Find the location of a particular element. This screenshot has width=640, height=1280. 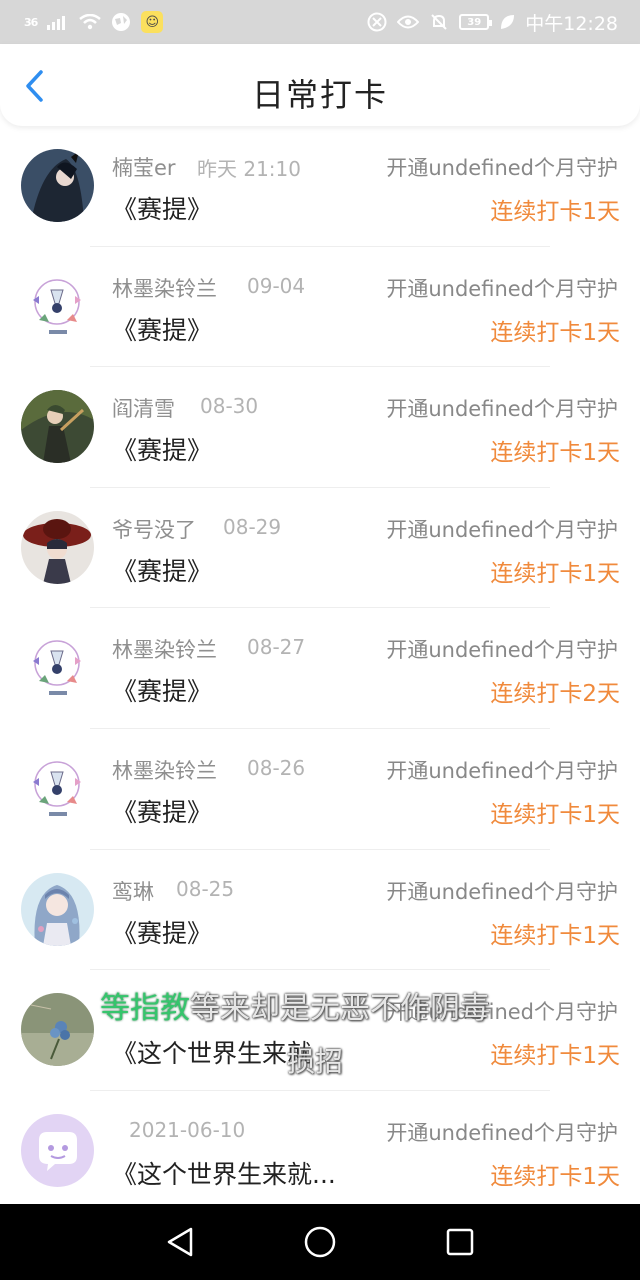

subtitle-highlight: 等指教 is located at coordinates (145, 1008).